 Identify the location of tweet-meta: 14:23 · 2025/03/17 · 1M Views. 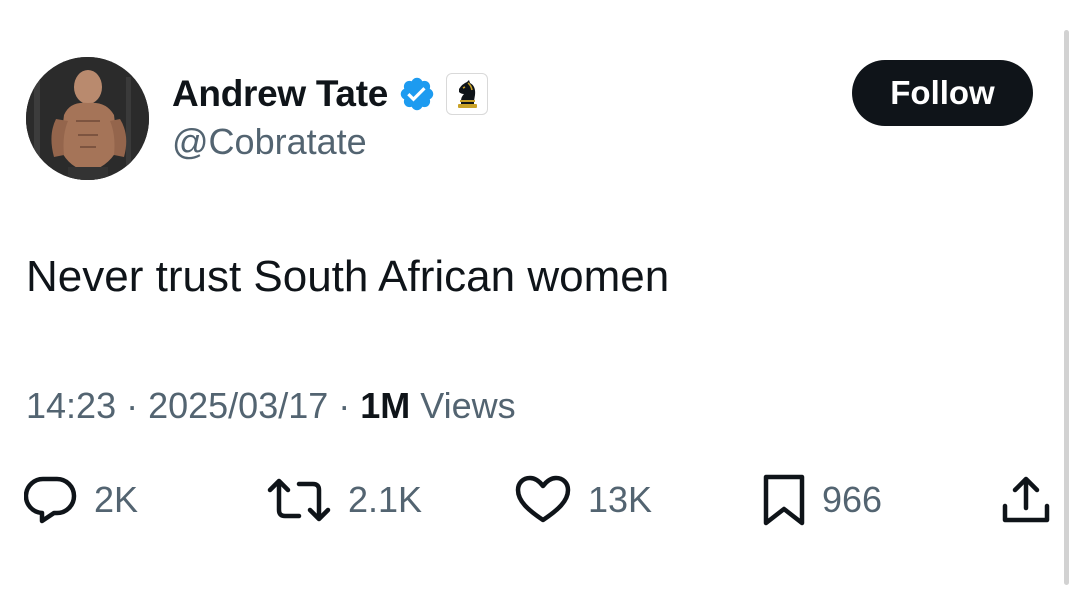
(271, 406).